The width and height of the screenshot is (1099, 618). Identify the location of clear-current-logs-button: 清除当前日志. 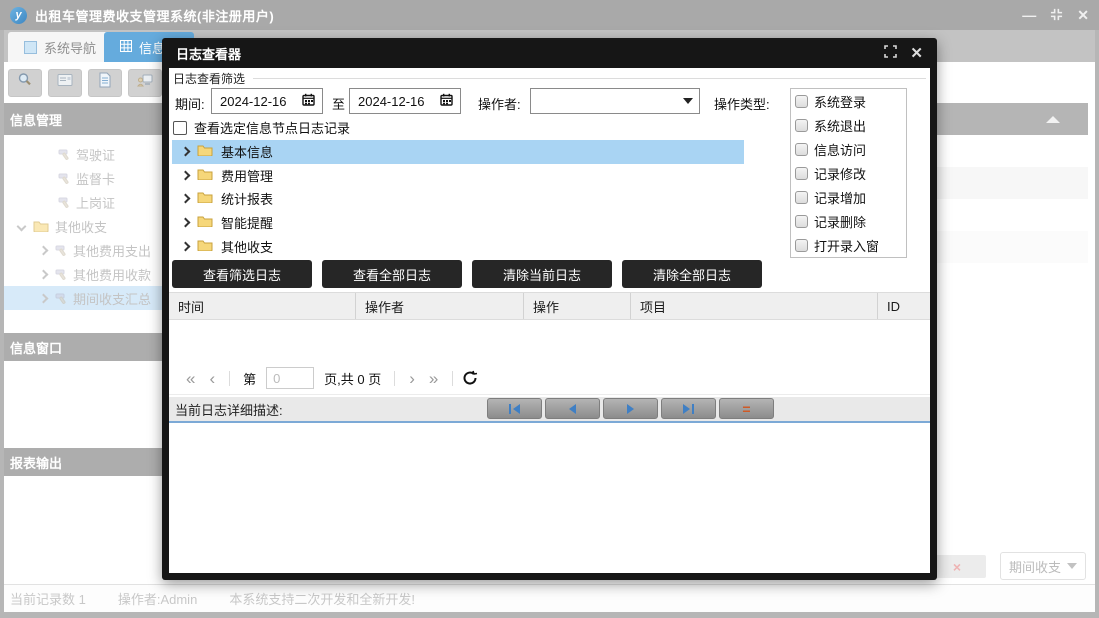
(542, 274).